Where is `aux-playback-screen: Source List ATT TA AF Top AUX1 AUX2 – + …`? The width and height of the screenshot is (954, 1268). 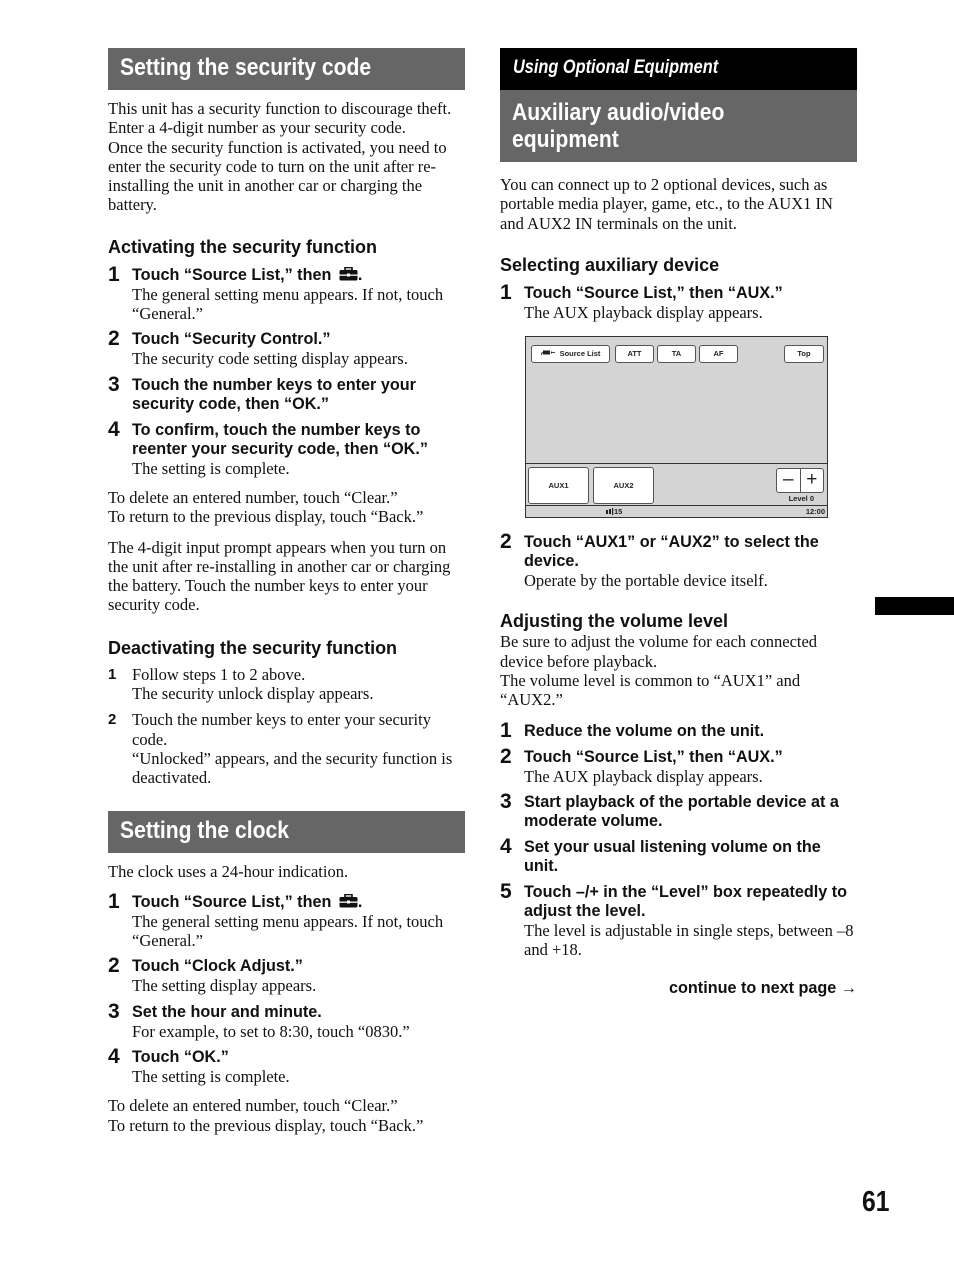 aux-playback-screen: Source List ATT TA AF Top AUX1 AUX2 – + … is located at coordinates (676, 427).